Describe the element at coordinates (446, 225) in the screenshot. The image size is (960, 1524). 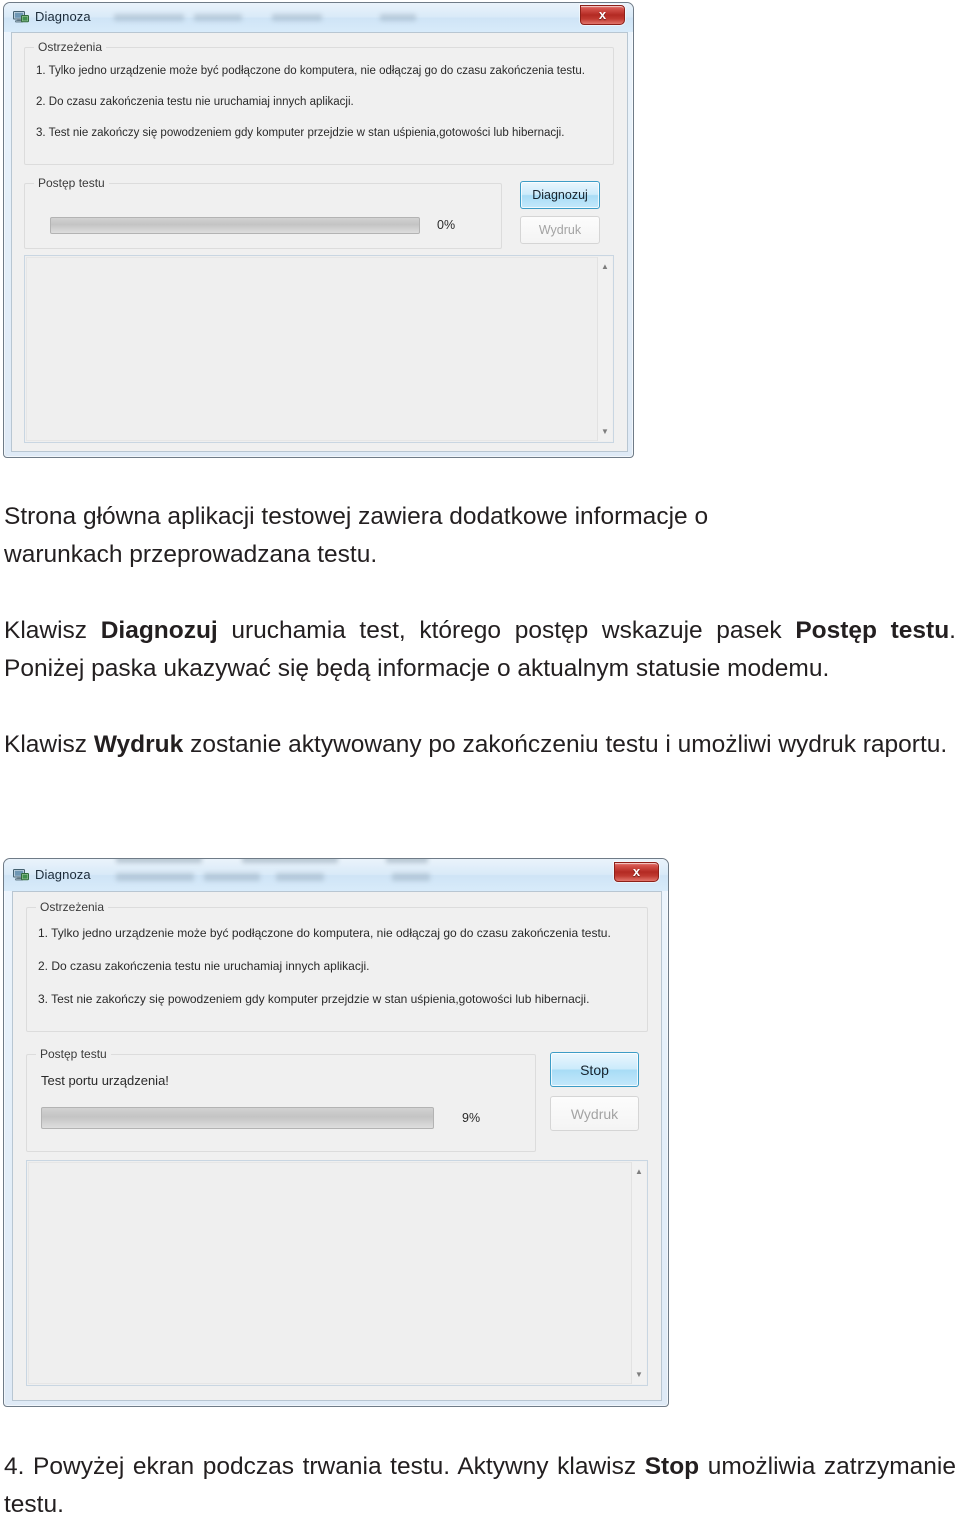
I see `progress-percent: 0%` at that location.